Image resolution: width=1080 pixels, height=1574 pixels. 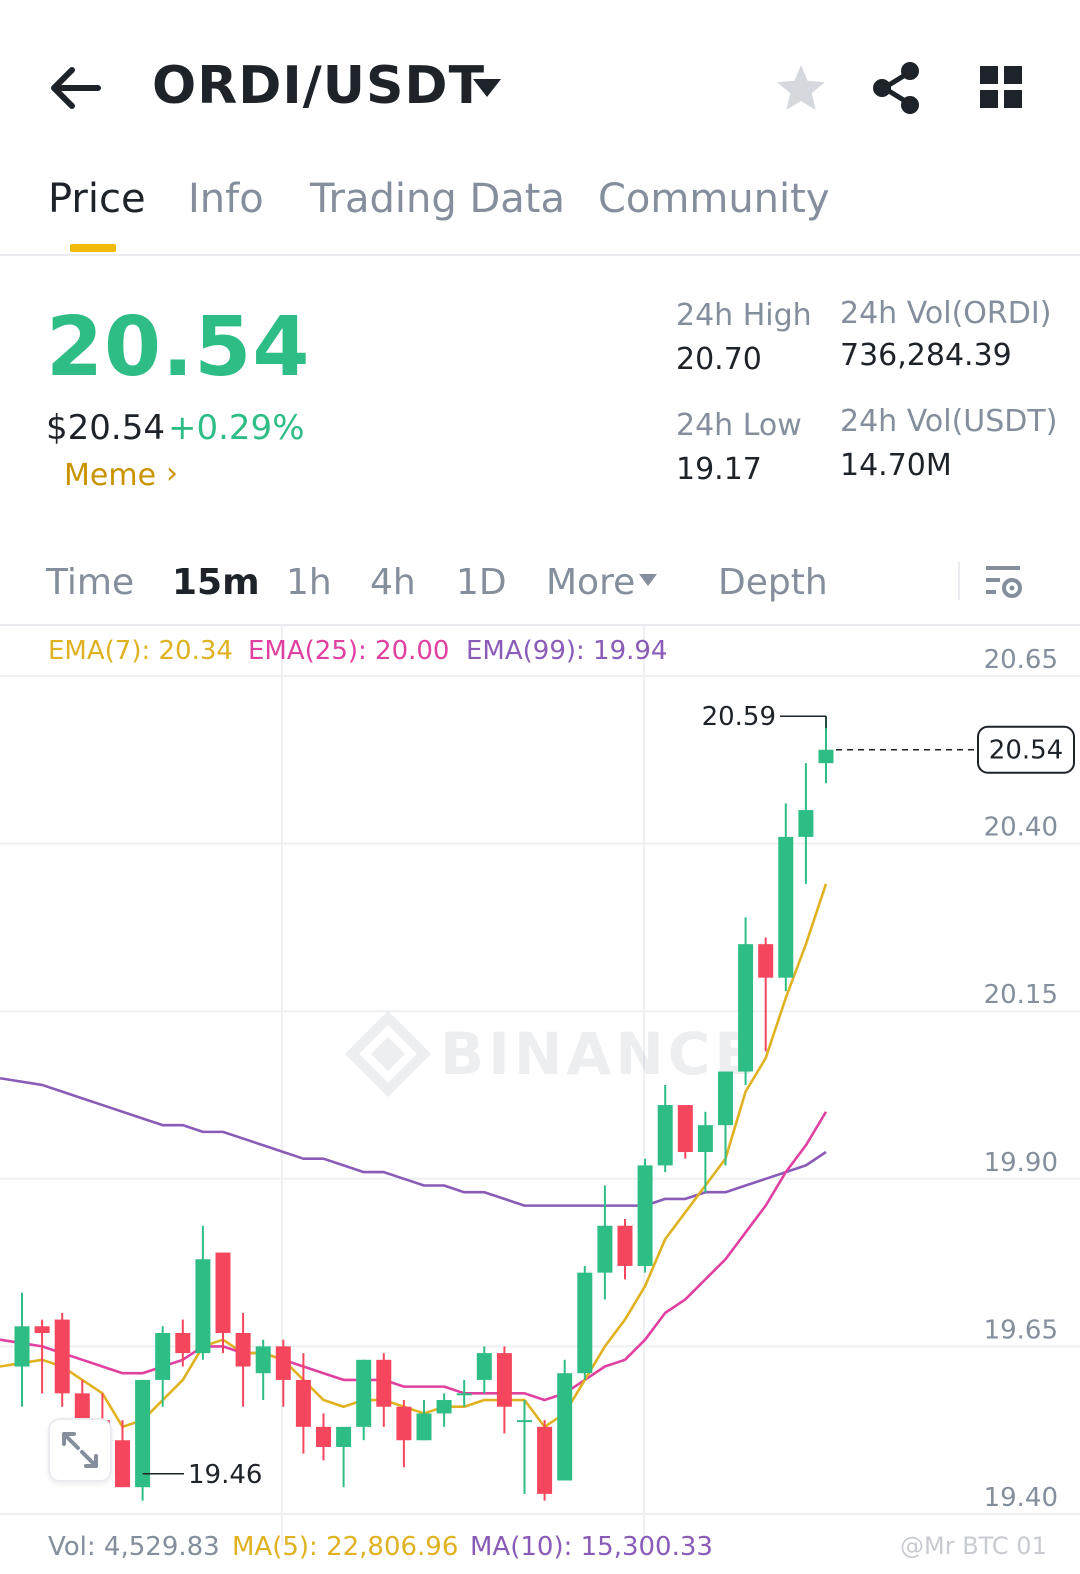 What do you see at coordinates (1001, 87) in the screenshot?
I see `grid-icon` at bounding box center [1001, 87].